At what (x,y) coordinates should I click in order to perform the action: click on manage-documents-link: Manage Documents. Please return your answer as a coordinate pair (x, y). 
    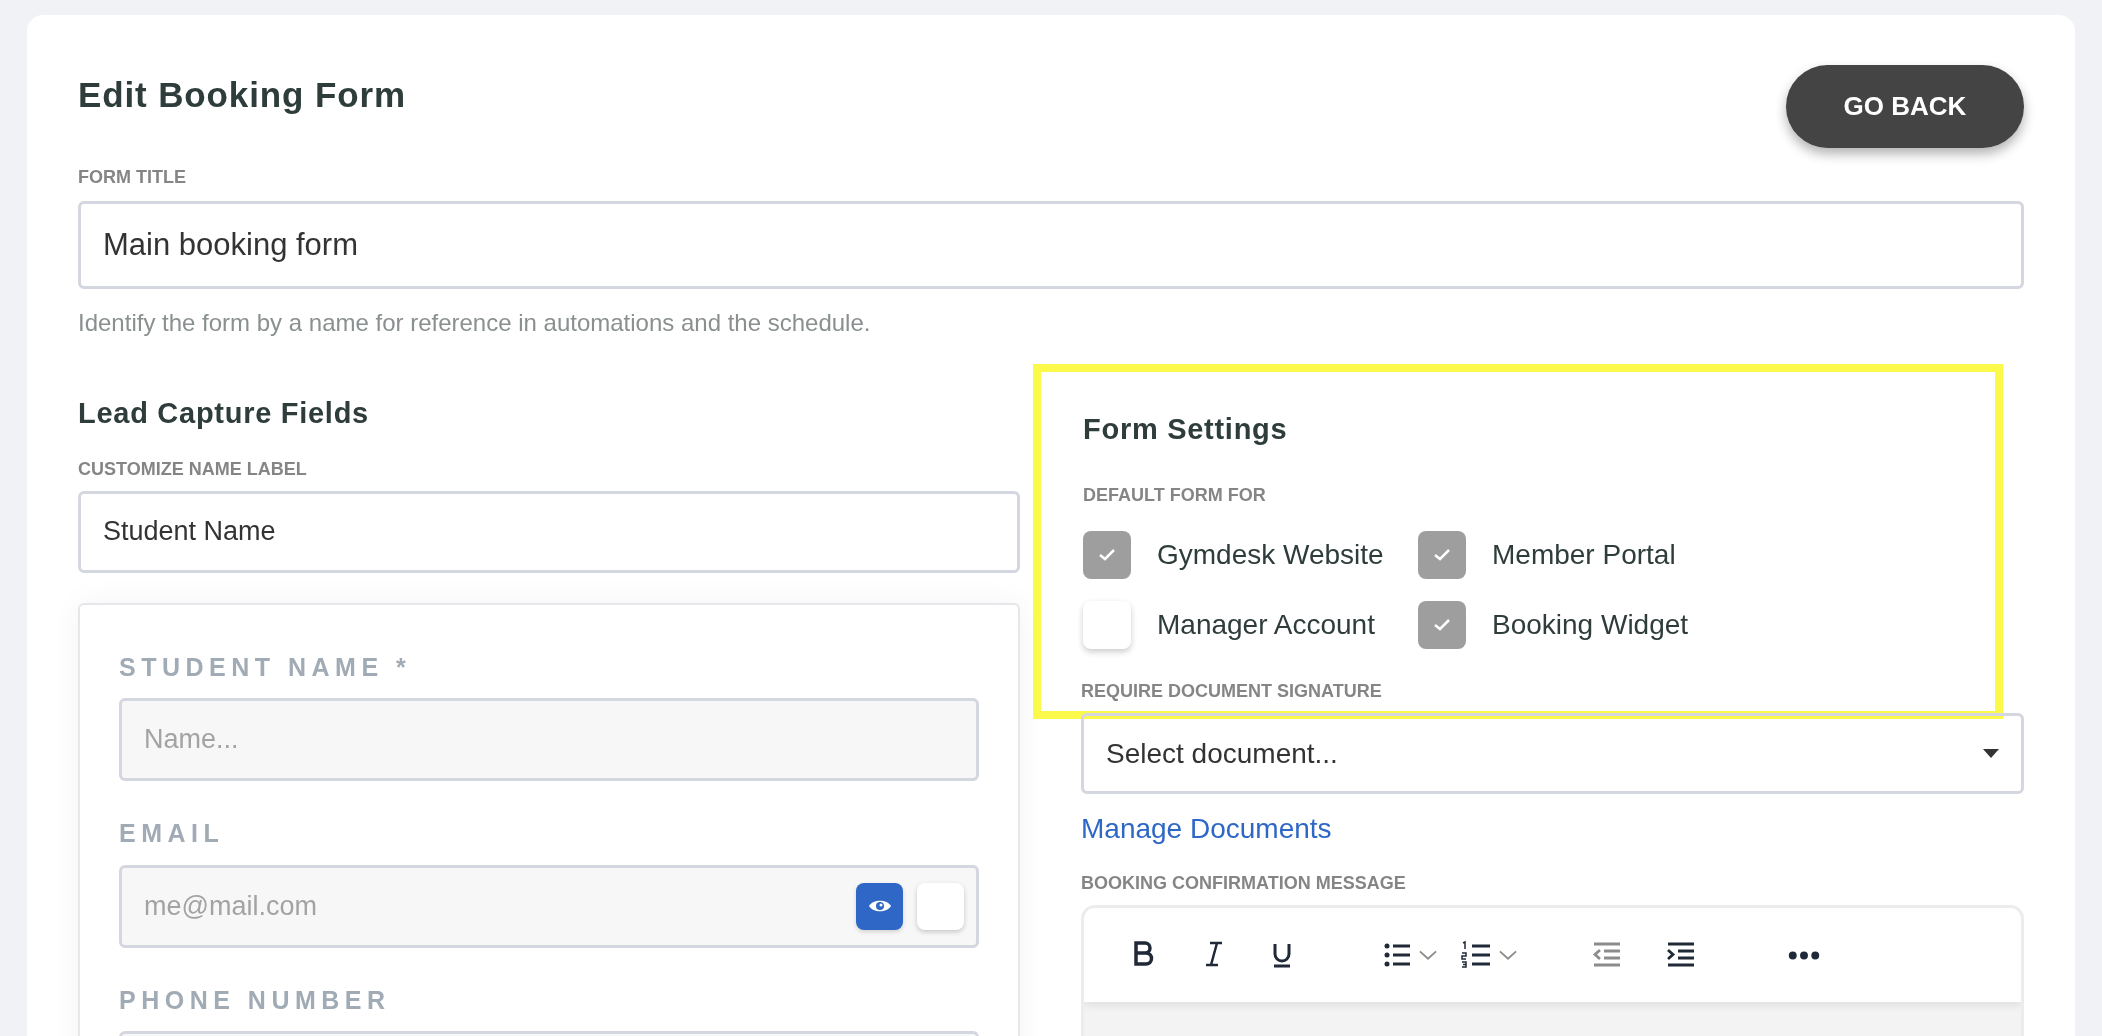
    Looking at the image, I should click on (1206, 829).